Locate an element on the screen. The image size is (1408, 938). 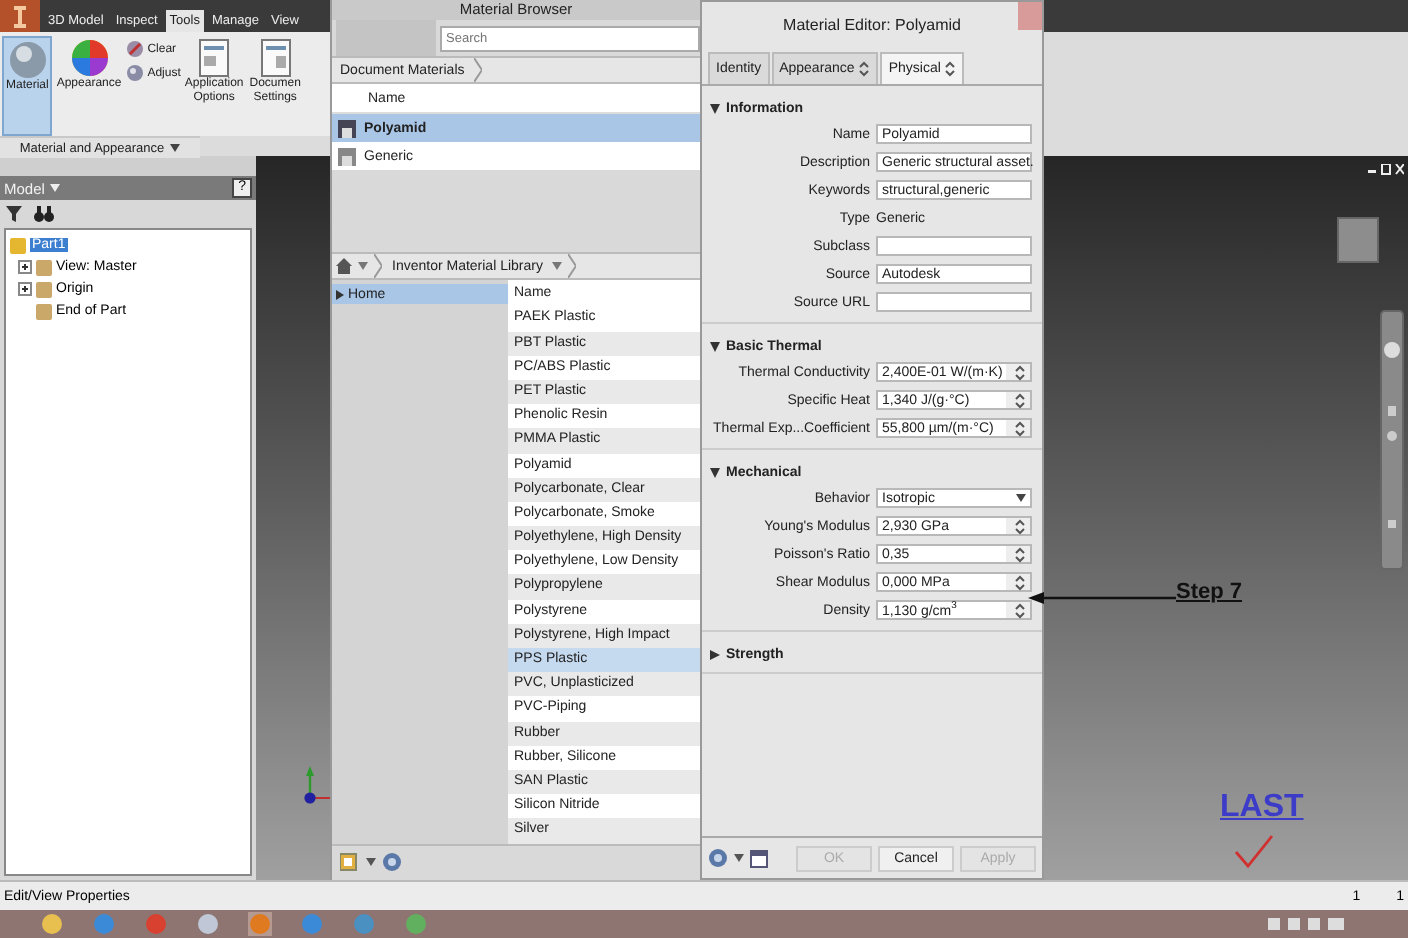
window-controls-icon is located at coordinates (1386, 170).